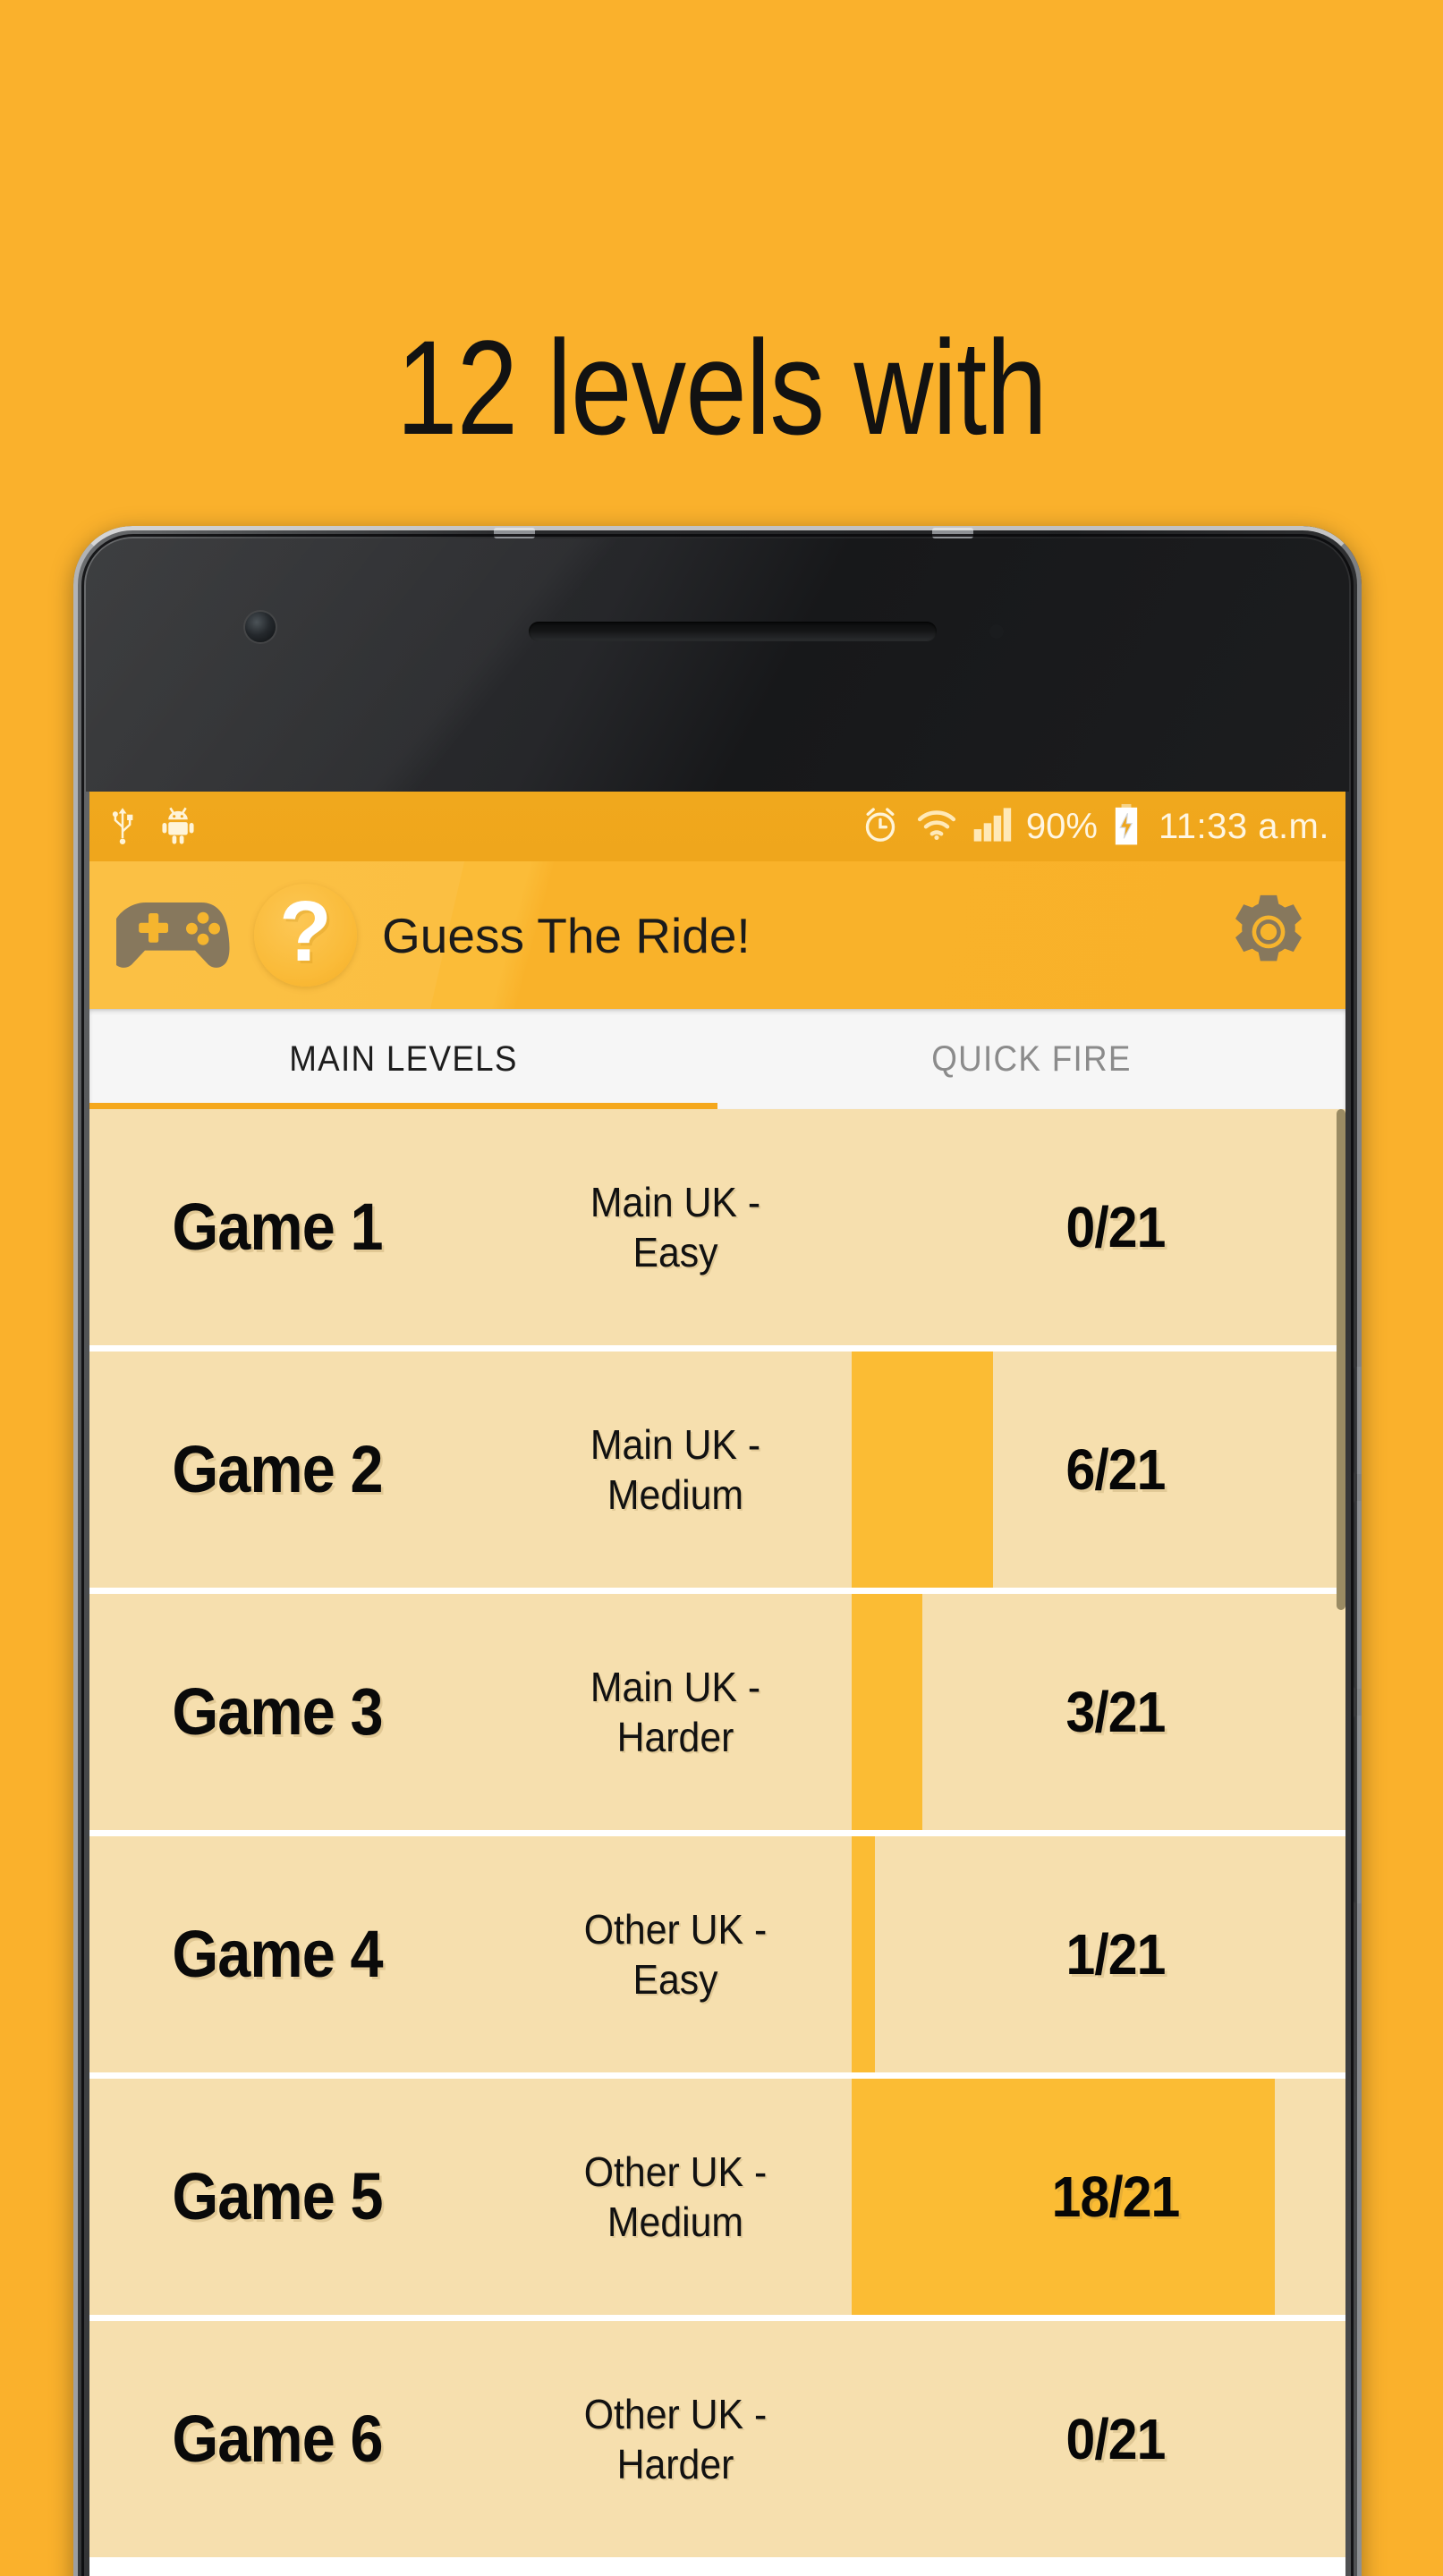 The height and width of the screenshot is (2576, 1443). What do you see at coordinates (277, 1953) in the screenshot?
I see `level-name: Game 4` at bounding box center [277, 1953].